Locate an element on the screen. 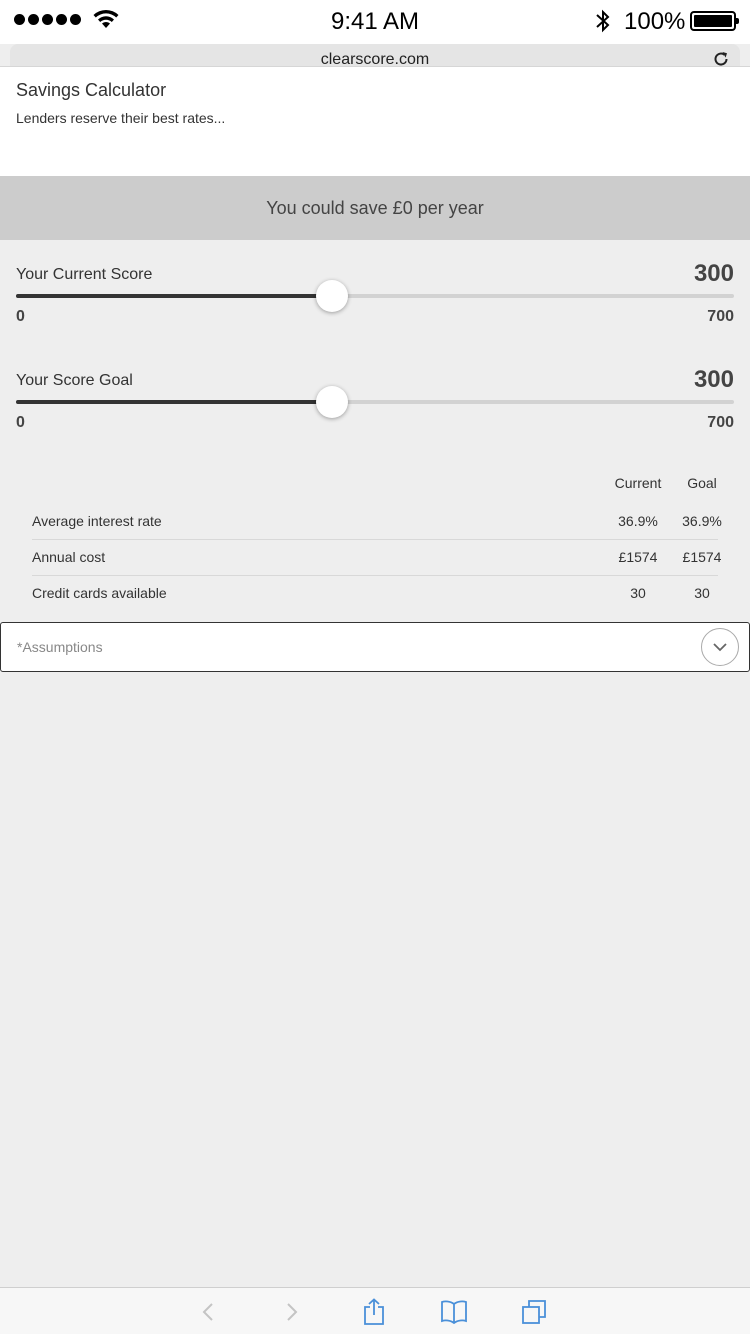 This screenshot has height=1334, width=750. savings-banner: You could save £0 per year is located at coordinates (375, 208).